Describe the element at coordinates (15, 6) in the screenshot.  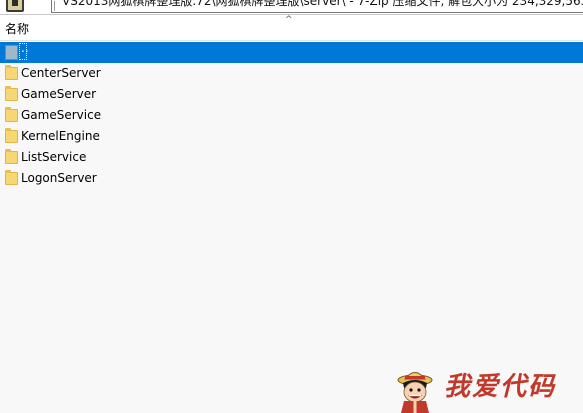
I see `archive-icon` at that location.